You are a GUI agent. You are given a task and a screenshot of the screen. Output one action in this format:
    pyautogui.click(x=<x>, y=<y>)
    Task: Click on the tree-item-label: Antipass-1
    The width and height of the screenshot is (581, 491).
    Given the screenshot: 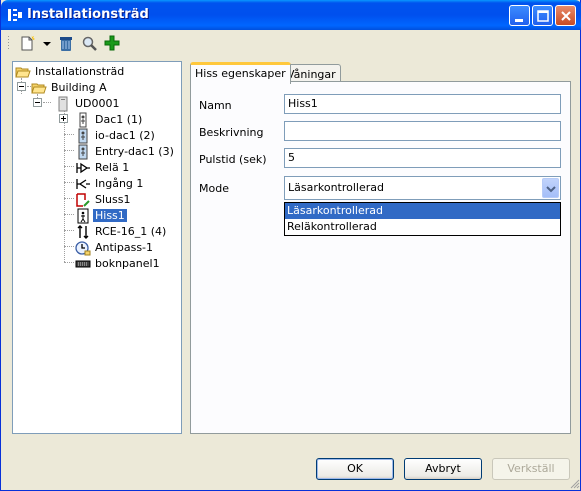 What is the action you would take?
    pyautogui.click(x=124, y=247)
    